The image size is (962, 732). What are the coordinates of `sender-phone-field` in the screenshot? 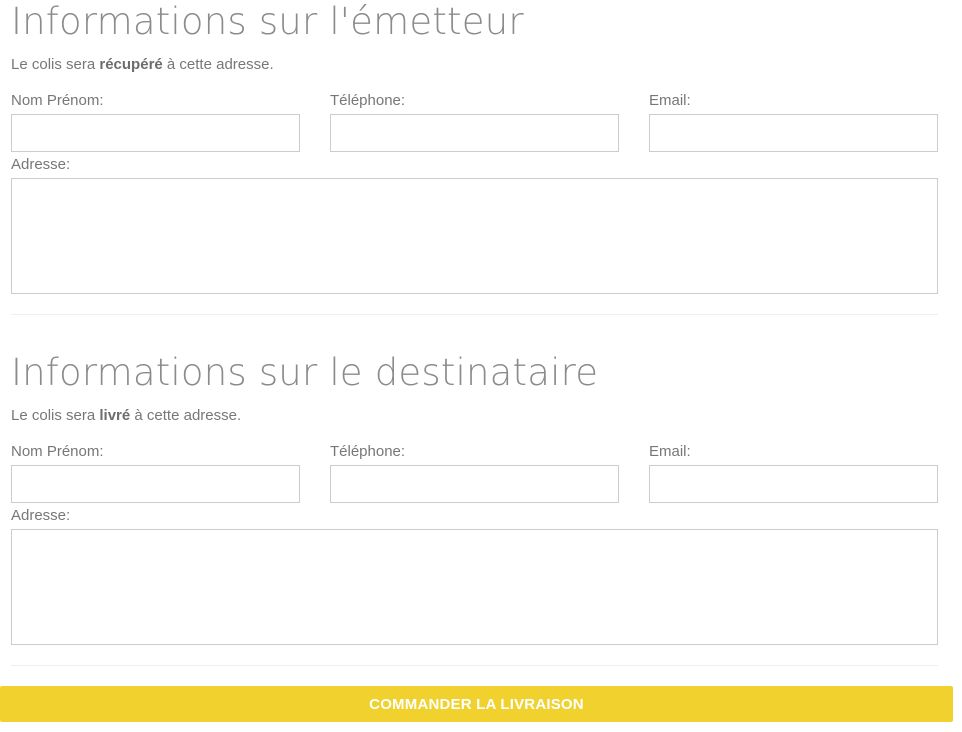 It's located at (474, 133).